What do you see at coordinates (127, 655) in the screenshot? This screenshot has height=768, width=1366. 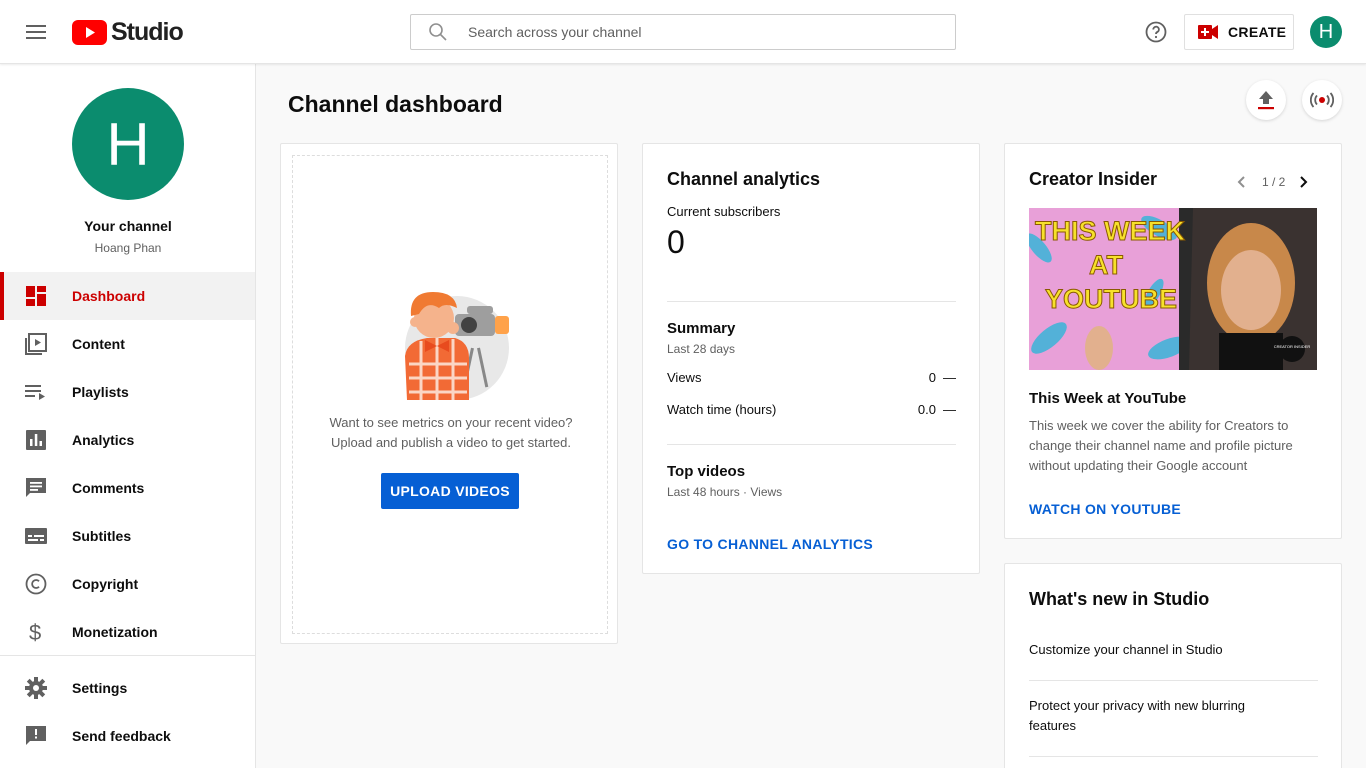 I see `sidebar-divider` at bounding box center [127, 655].